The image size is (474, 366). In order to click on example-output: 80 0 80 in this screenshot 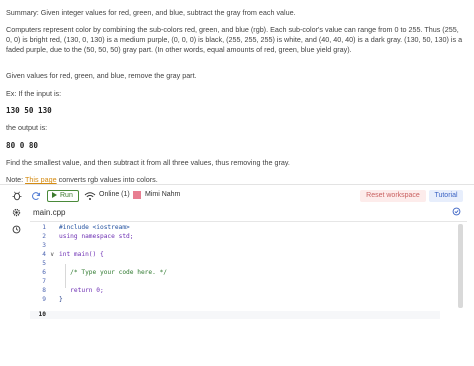, I will do `click(22, 145)`.